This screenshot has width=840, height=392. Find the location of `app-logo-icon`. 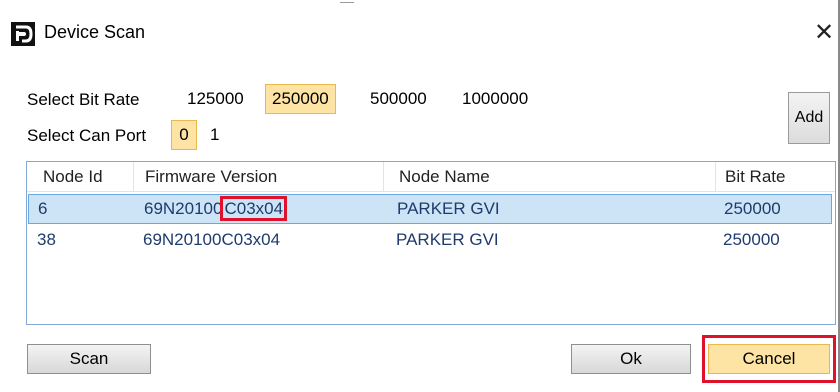

app-logo-icon is located at coordinates (23, 34).